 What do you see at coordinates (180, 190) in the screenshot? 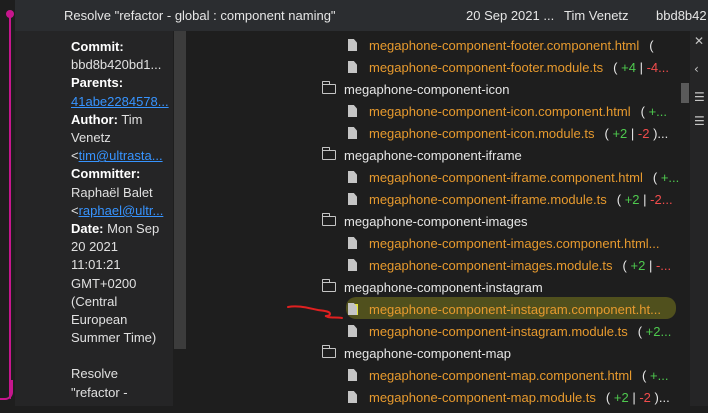
I see `details-scrollbar` at bounding box center [180, 190].